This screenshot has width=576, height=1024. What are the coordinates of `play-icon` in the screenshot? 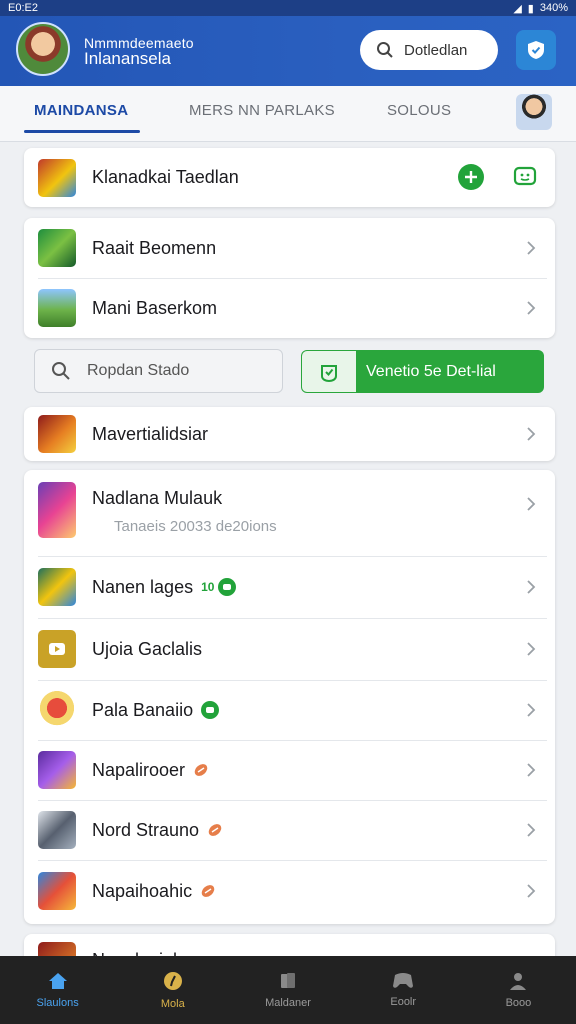 It's located at (57, 649).